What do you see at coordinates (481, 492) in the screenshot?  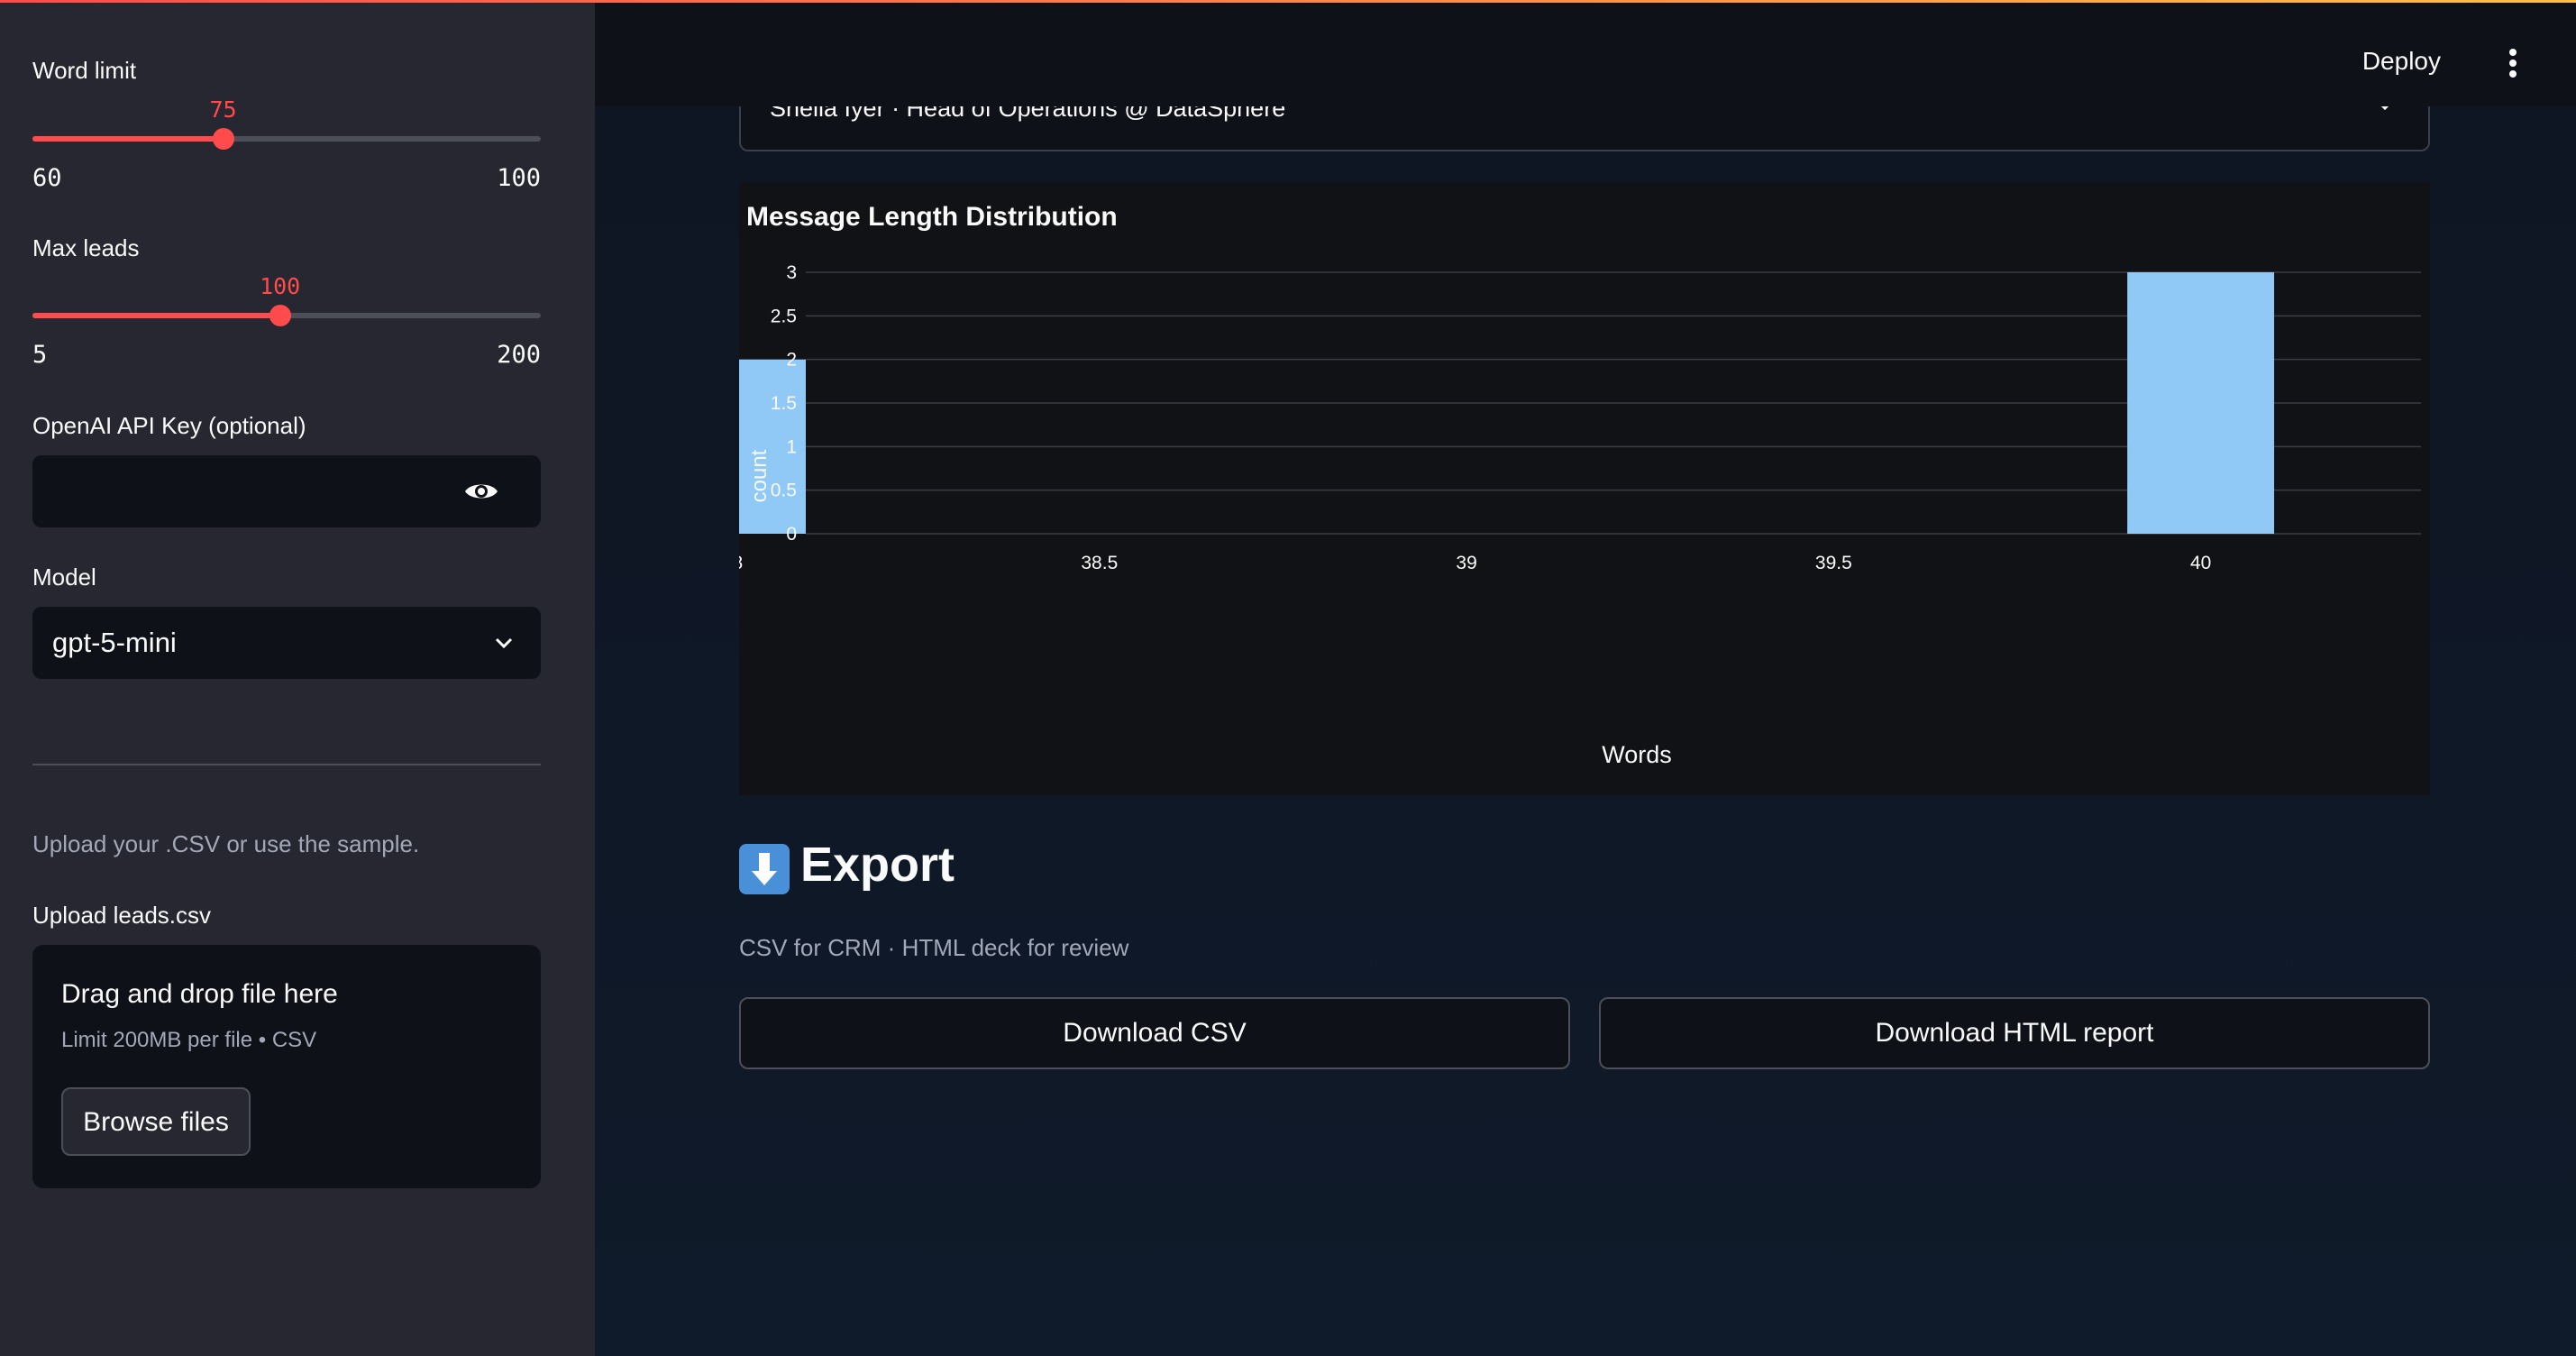 I see `eye-icon` at bounding box center [481, 492].